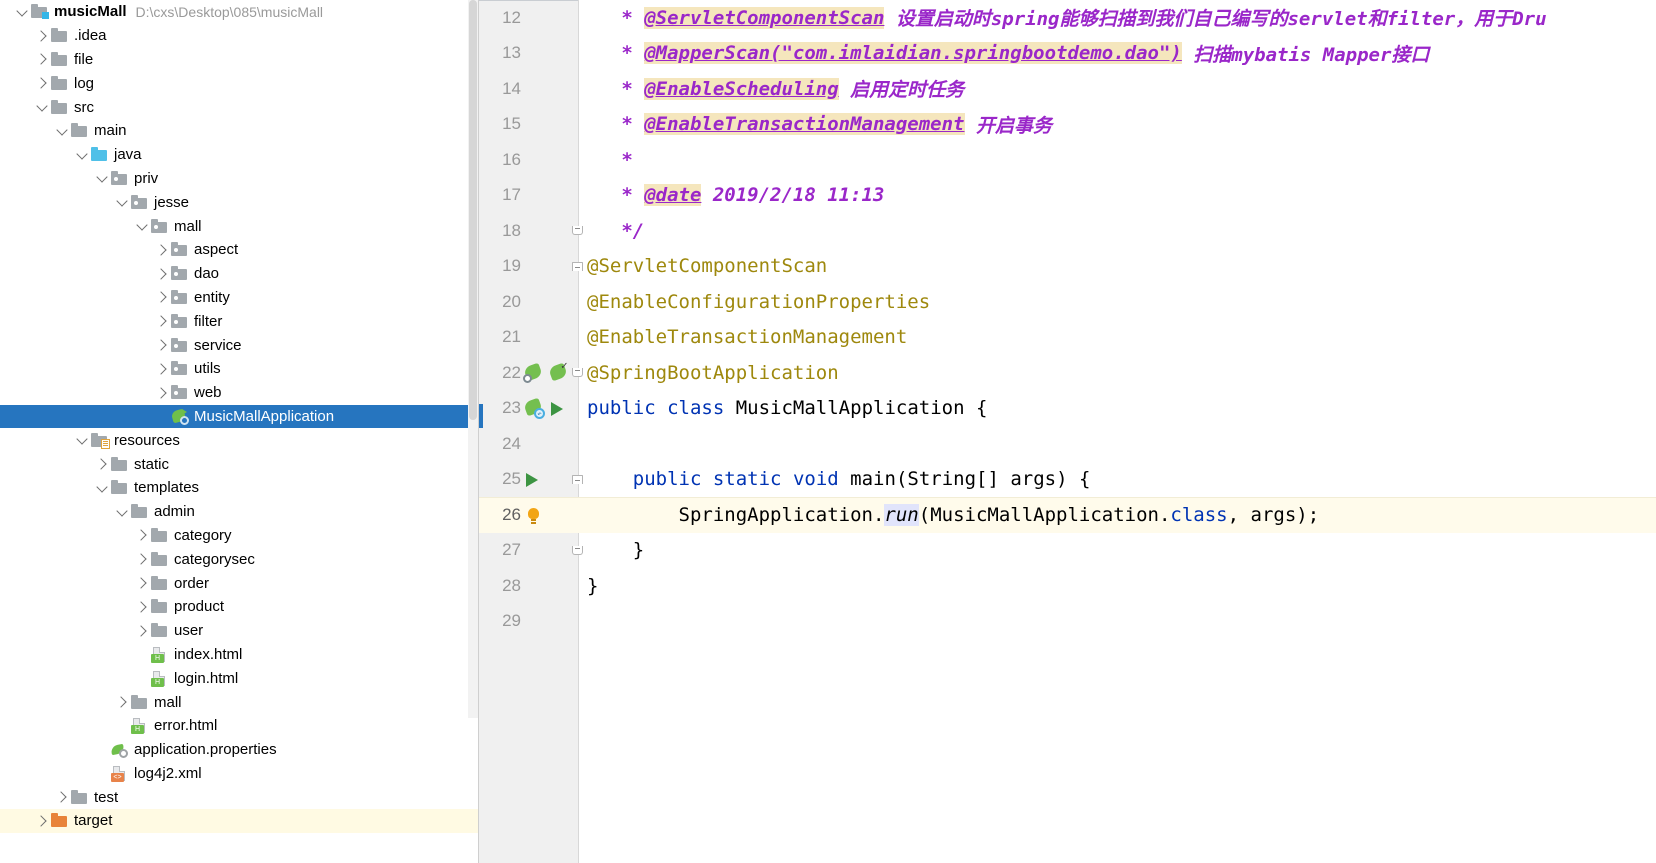 The image size is (1656, 863). What do you see at coordinates (1067, 231) in the screenshot?
I see `code-line: 18 */` at bounding box center [1067, 231].